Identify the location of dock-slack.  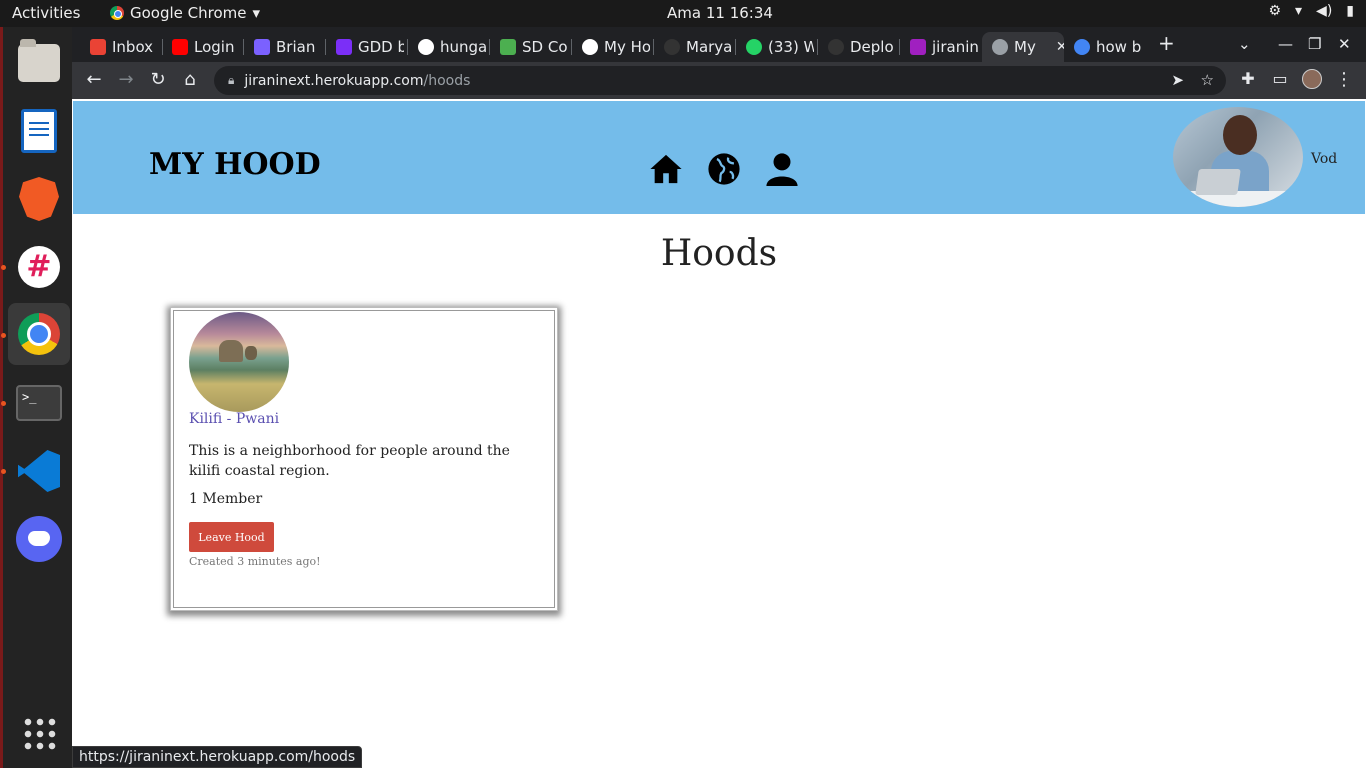
(39, 267).